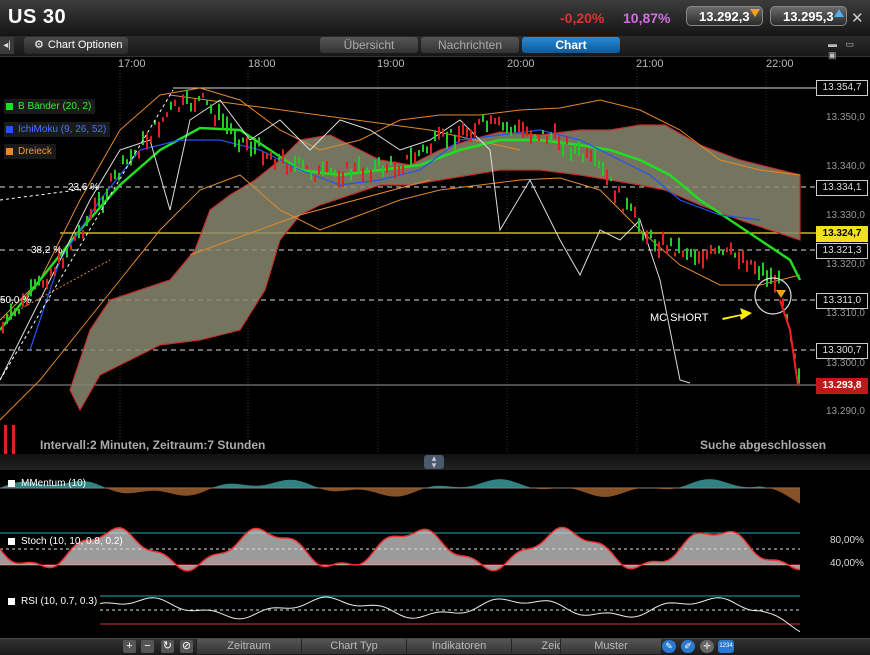 Image resolution: width=870 pixels, height=655 pixels. I want to click on crosshair-icon: ✛, so click(707, 646).